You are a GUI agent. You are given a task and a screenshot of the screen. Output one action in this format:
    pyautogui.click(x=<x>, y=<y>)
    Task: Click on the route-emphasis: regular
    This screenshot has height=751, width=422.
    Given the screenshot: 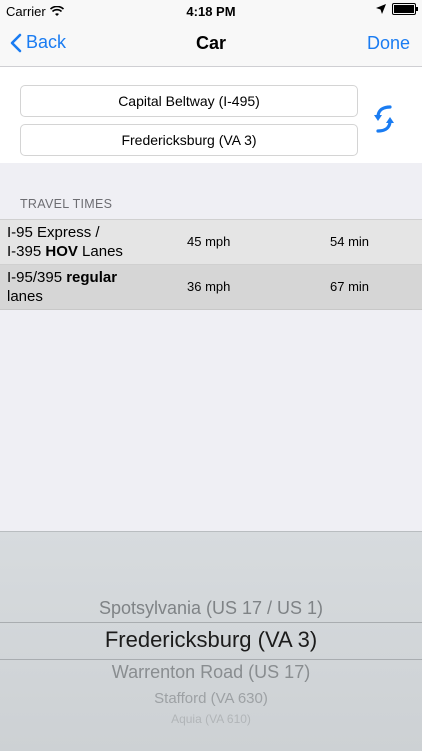 What is the action you would take?
    pyautogui.click(x=92, y=277)
    